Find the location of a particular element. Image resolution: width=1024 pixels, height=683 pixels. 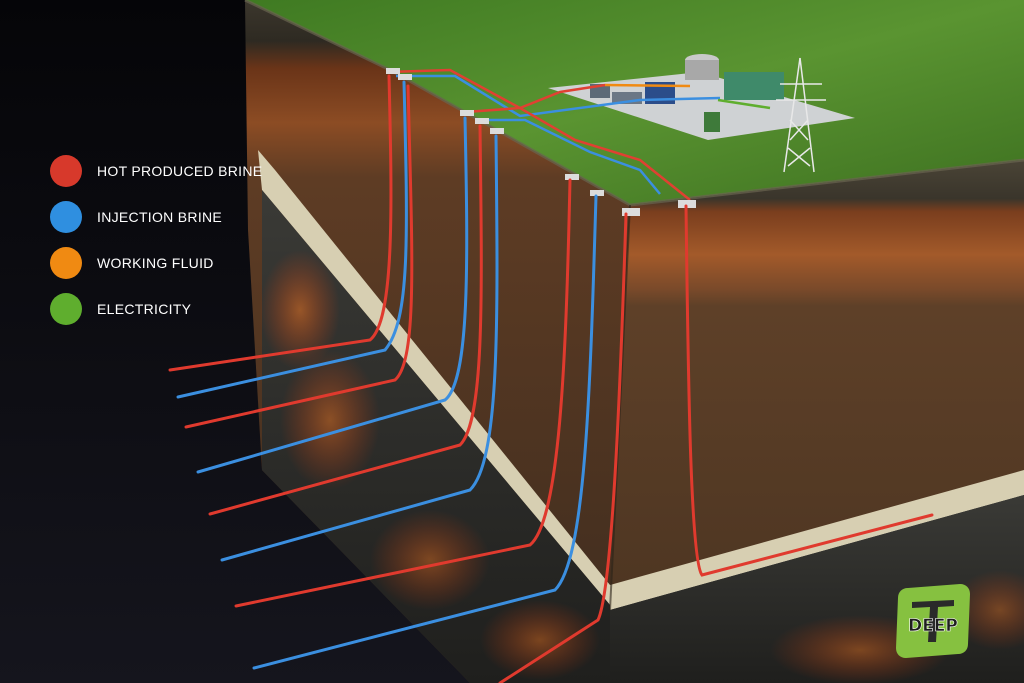

legend-label: HOT PRODUCED BRINE is located at coordinates (180, 171).